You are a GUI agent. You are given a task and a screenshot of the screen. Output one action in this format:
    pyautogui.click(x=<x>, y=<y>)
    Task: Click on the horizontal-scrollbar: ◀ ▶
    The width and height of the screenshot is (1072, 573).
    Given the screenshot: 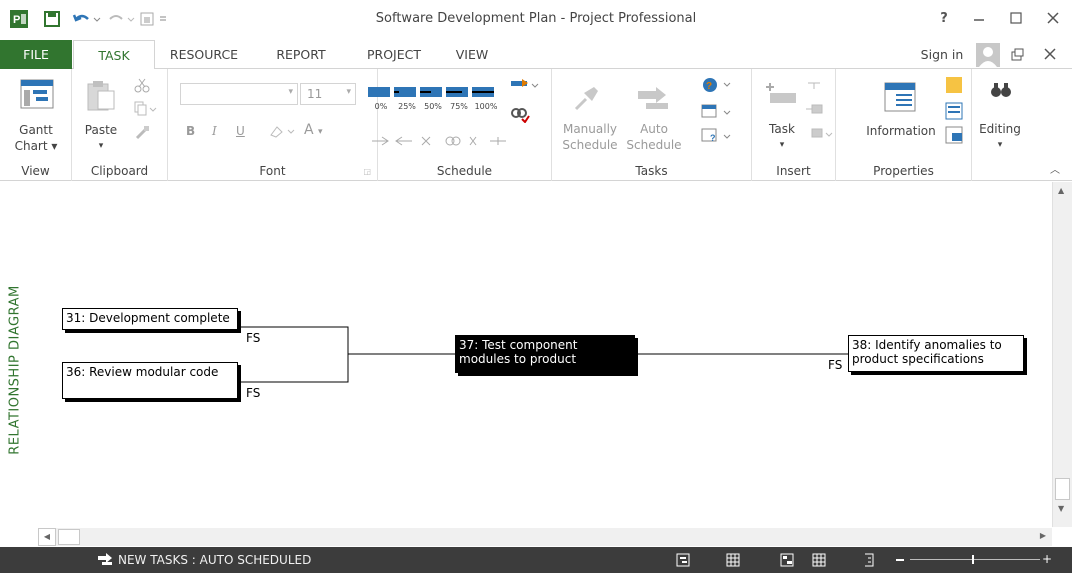 What is the action you would take?
    pyautogui.click(x=545, y=537)
    